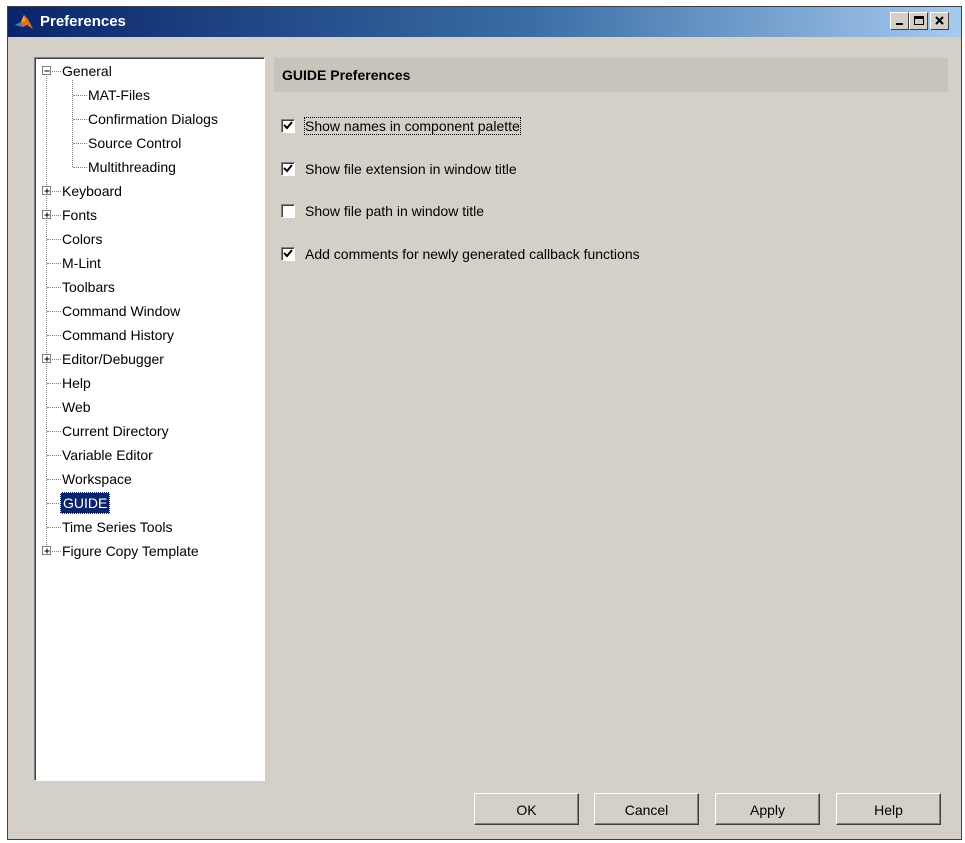 This screenshot has width=965, height=843. Describe the element at coordinates (484, 22) in the screenshot. I see `title-bar: Preferences` at that location.